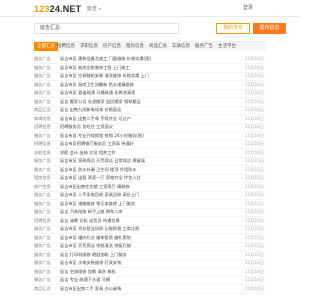 This screenshot has height=300, width=320. Describe the element at coordinates (106, 28) in the screenshot. I see `search-input: 延吉汇总` at that location.